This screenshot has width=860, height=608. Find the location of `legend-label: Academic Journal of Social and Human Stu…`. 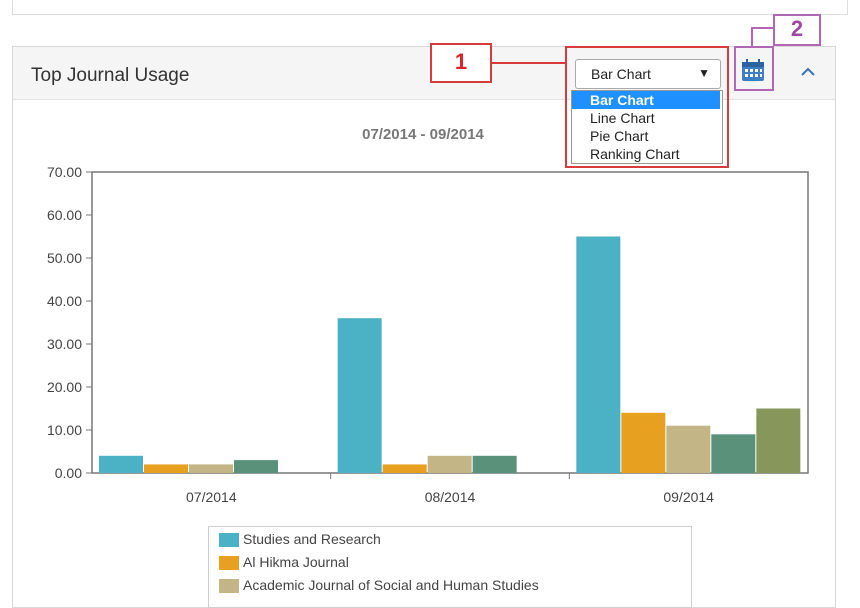

legend-label: Academic Journal of Social and Human Stu… is located at coordinates (391, 585).